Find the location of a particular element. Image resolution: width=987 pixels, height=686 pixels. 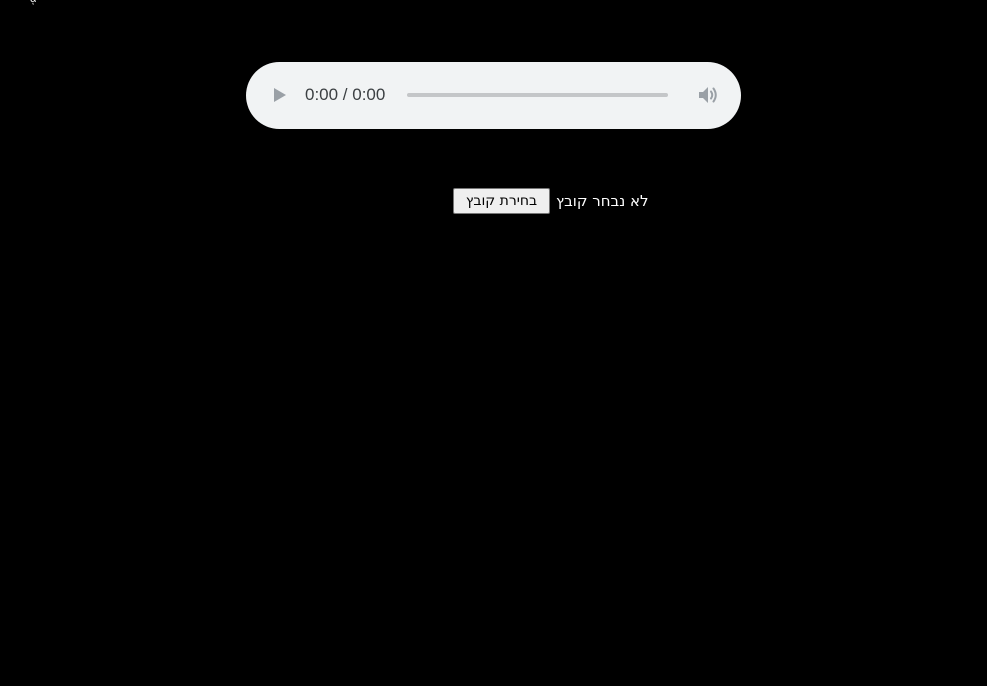

no-file-chosen-label: לא נבחר קובץ is located at coordinates (602, 201).